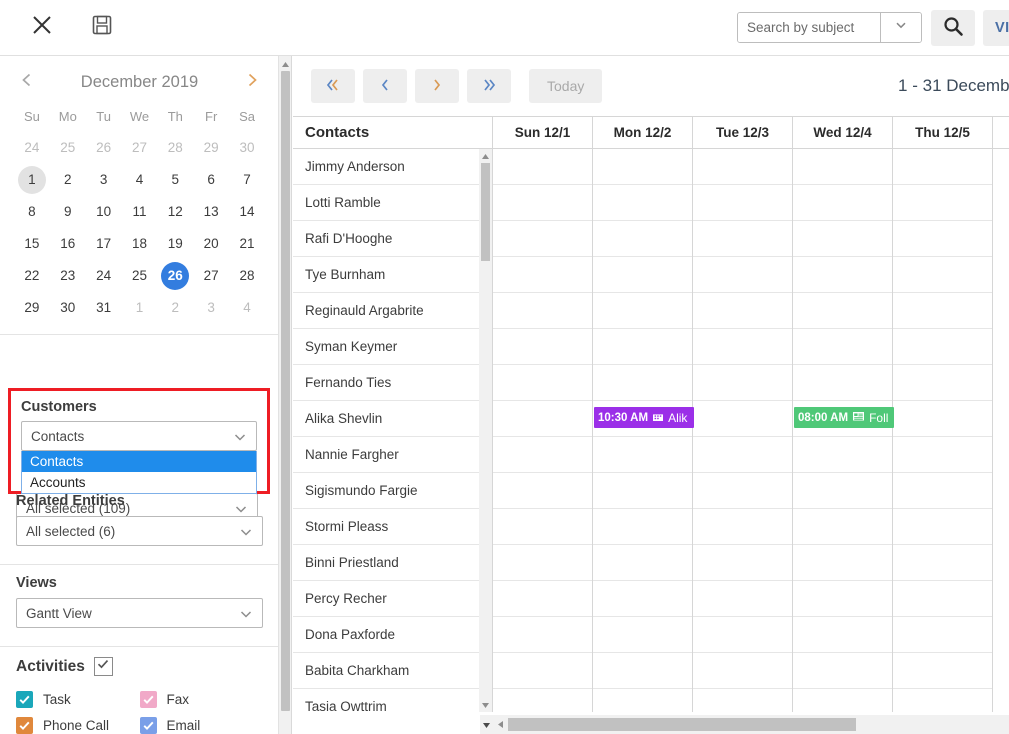 This screenshot has width=1009, height=734. What do you see at coordinates (68, 212) in the screenshot?
I see `date-cell: 9` at bounding box center [68, 212].